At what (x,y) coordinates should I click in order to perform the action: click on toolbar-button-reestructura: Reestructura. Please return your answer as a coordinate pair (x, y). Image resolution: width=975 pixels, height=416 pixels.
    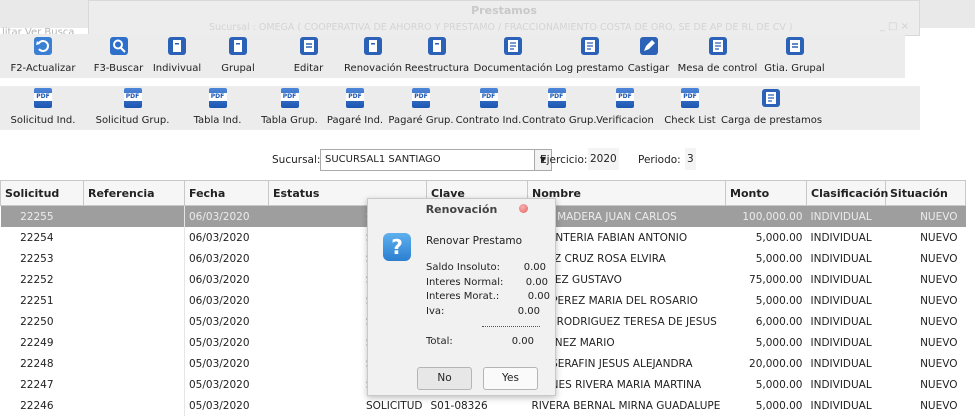
    Looking at the image, I should click on (437, 56).